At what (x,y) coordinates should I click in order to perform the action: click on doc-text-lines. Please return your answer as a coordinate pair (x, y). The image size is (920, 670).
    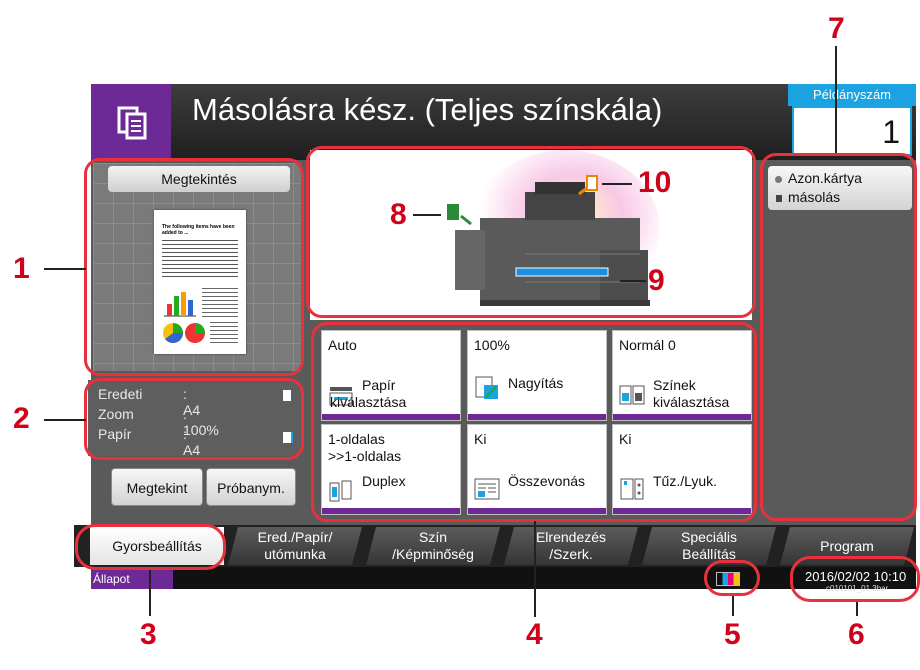
    Looking at the image, I should click on (200, 260).